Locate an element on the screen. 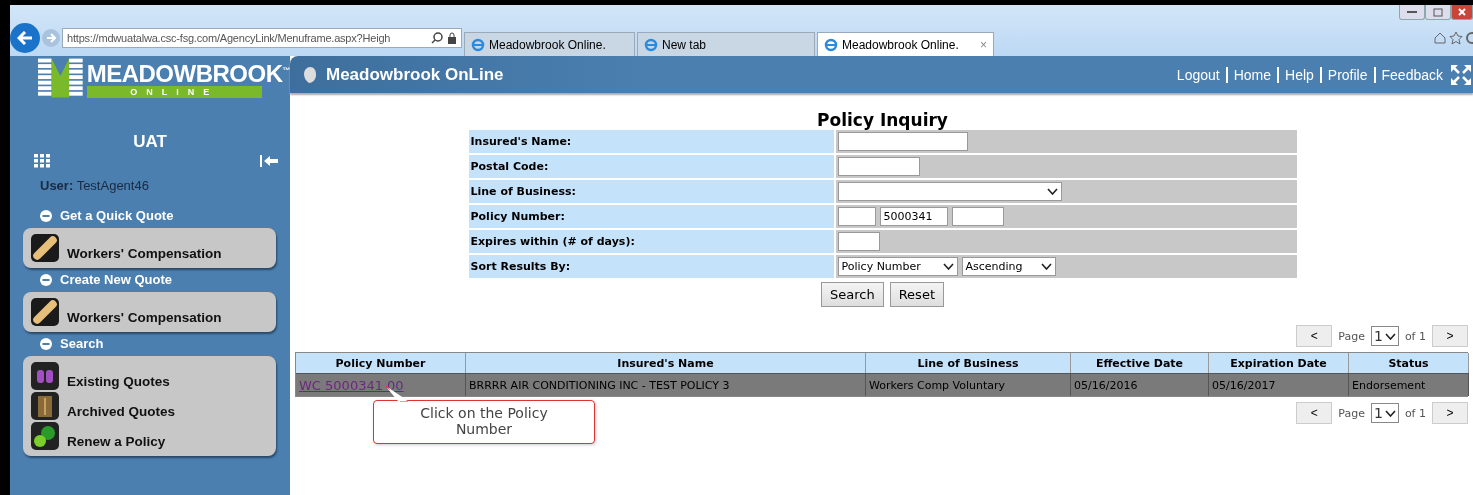 Image resolution: width=1473 pixels, height=495 pixels. app-title: Meadowbrook OnLine is located at coordinates (415, 74).